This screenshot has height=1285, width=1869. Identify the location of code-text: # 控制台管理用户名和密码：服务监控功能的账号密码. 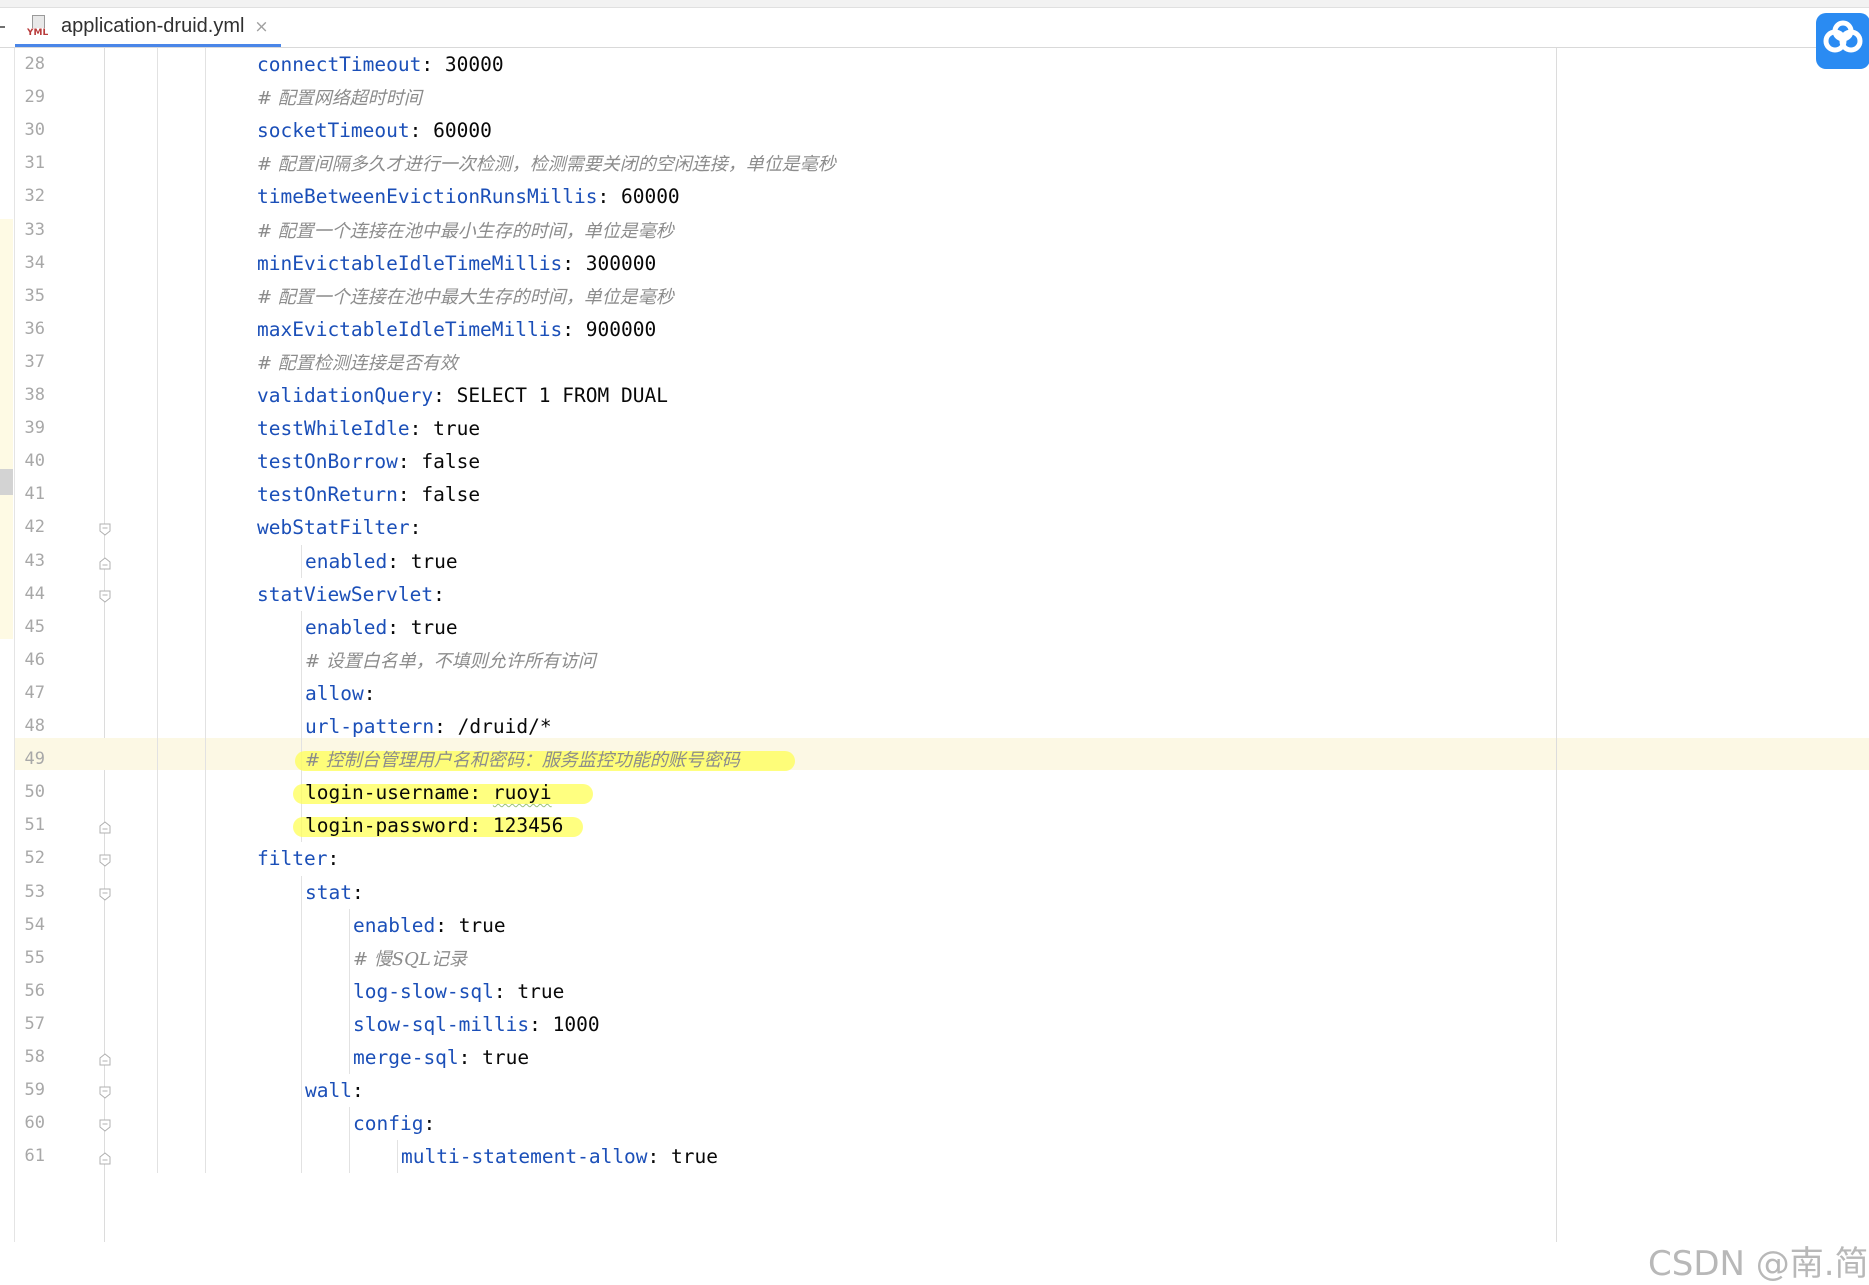
(522, 760).